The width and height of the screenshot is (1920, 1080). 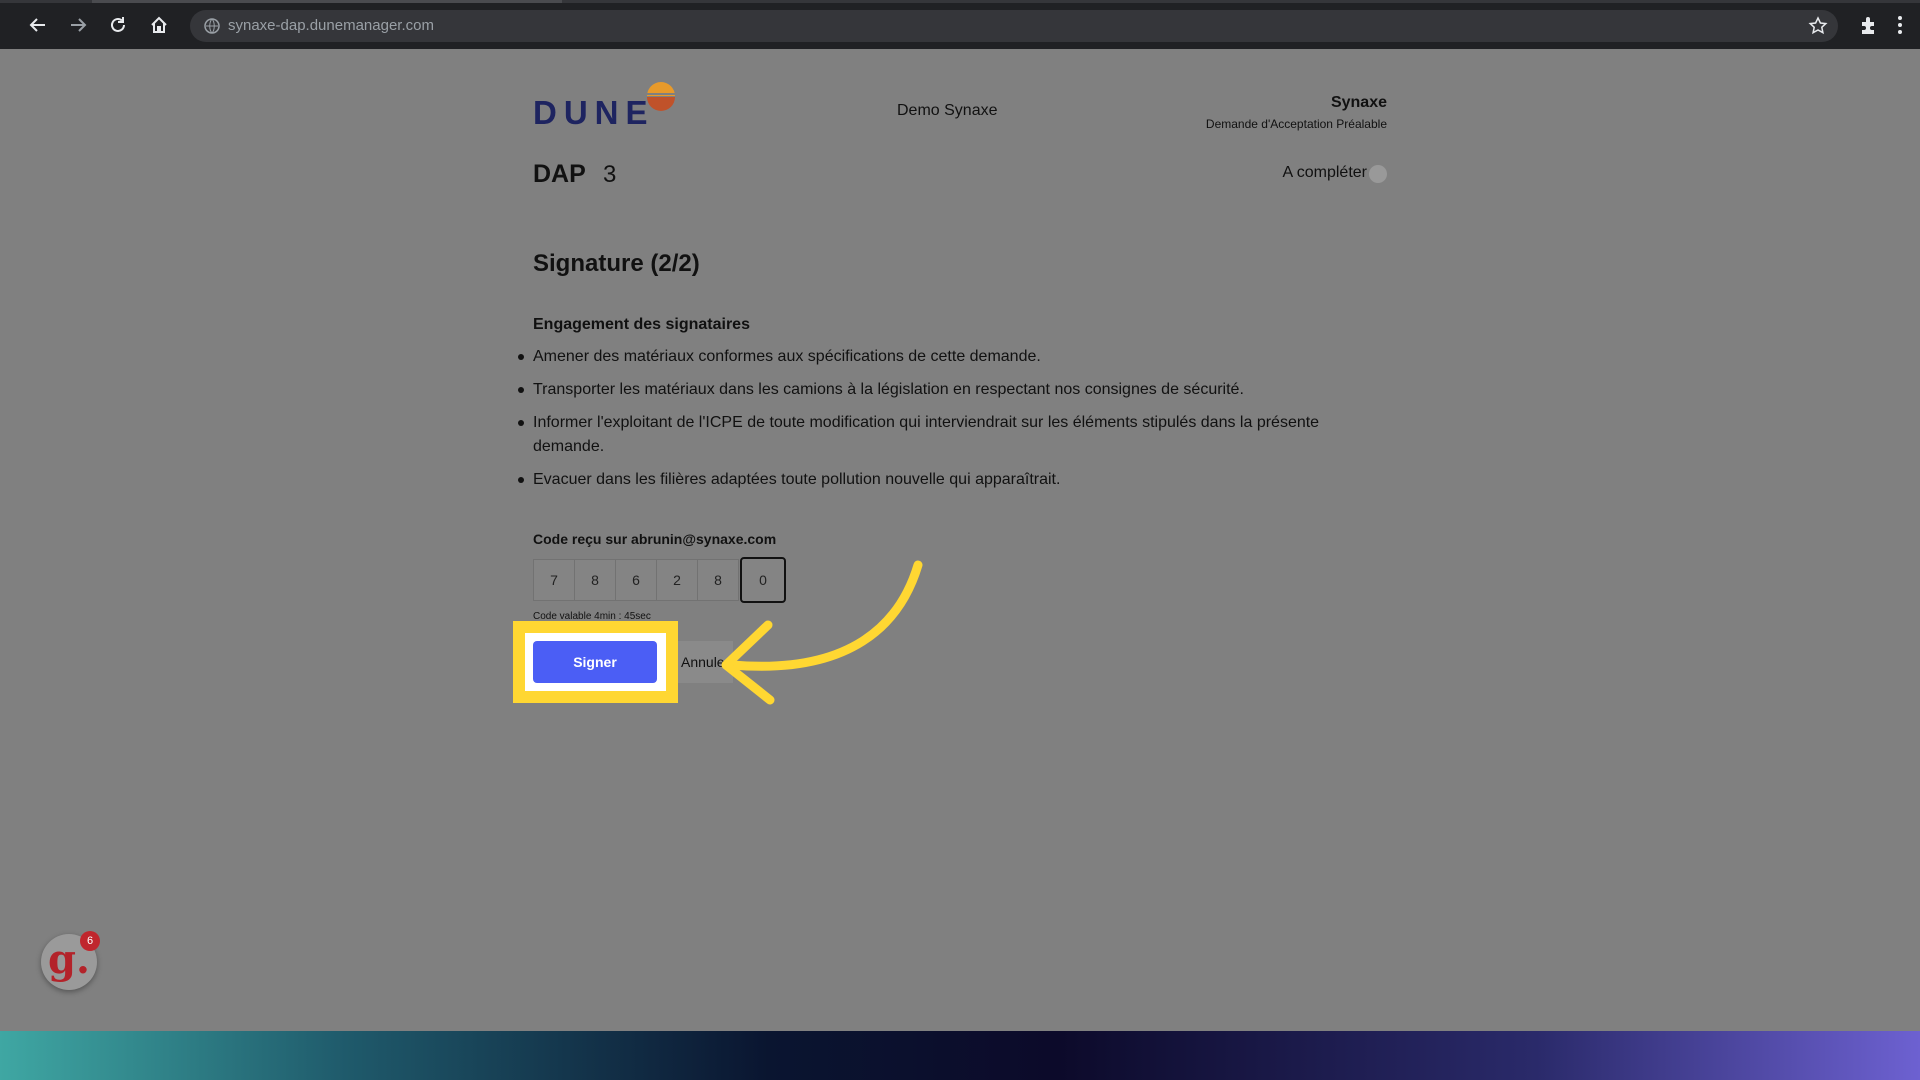 I want to click on back-button, so click(x=38, y=25).